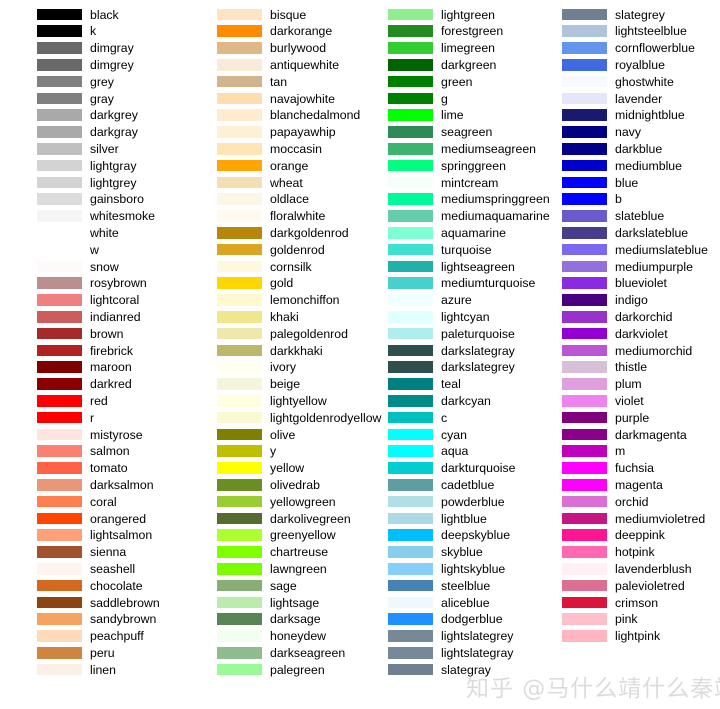  What do you see at coordinates (632, 417) in the screenshot?
I see `color-name-label: purple` at bounding box center [632, 417].